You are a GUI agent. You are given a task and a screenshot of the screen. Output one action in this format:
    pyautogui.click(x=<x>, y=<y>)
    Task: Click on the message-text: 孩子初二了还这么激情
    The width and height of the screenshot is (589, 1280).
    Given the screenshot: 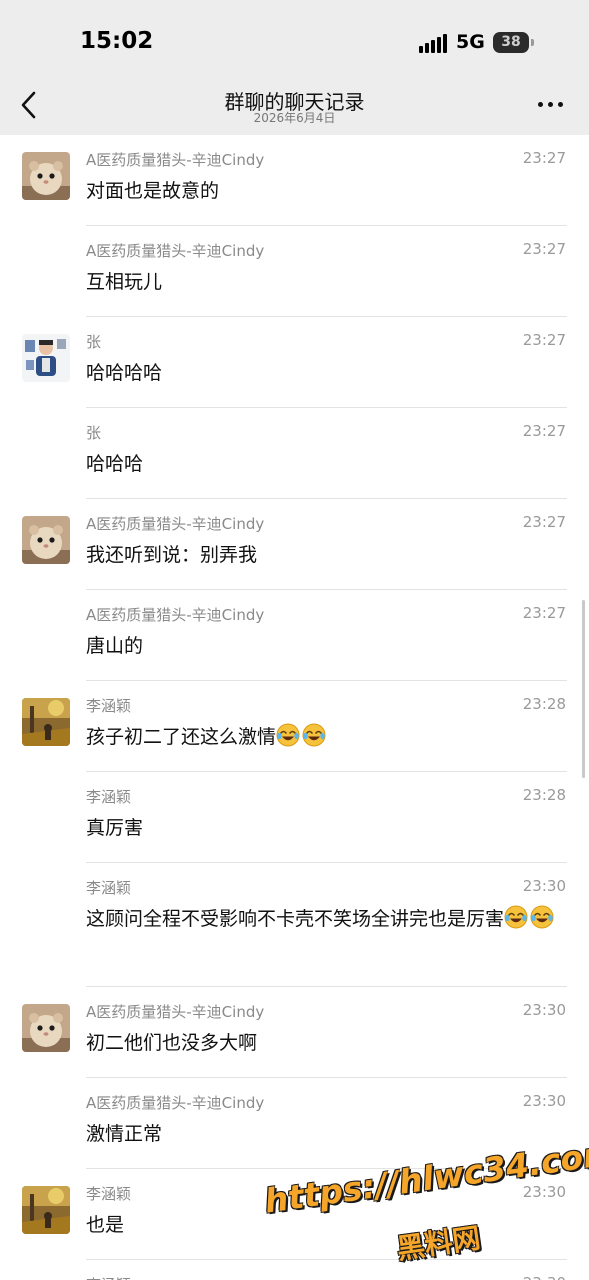 What is the action you would take?
    pyautogui.click(x=321, y=737)
    